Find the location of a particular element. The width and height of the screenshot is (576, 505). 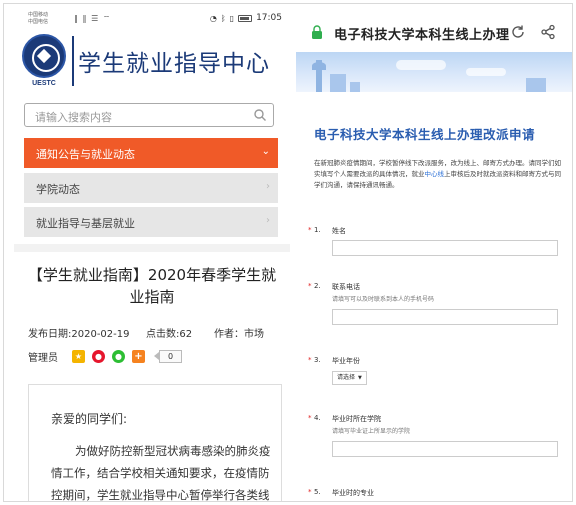

logo-text: UESTC is located at coordinates (44, 83).